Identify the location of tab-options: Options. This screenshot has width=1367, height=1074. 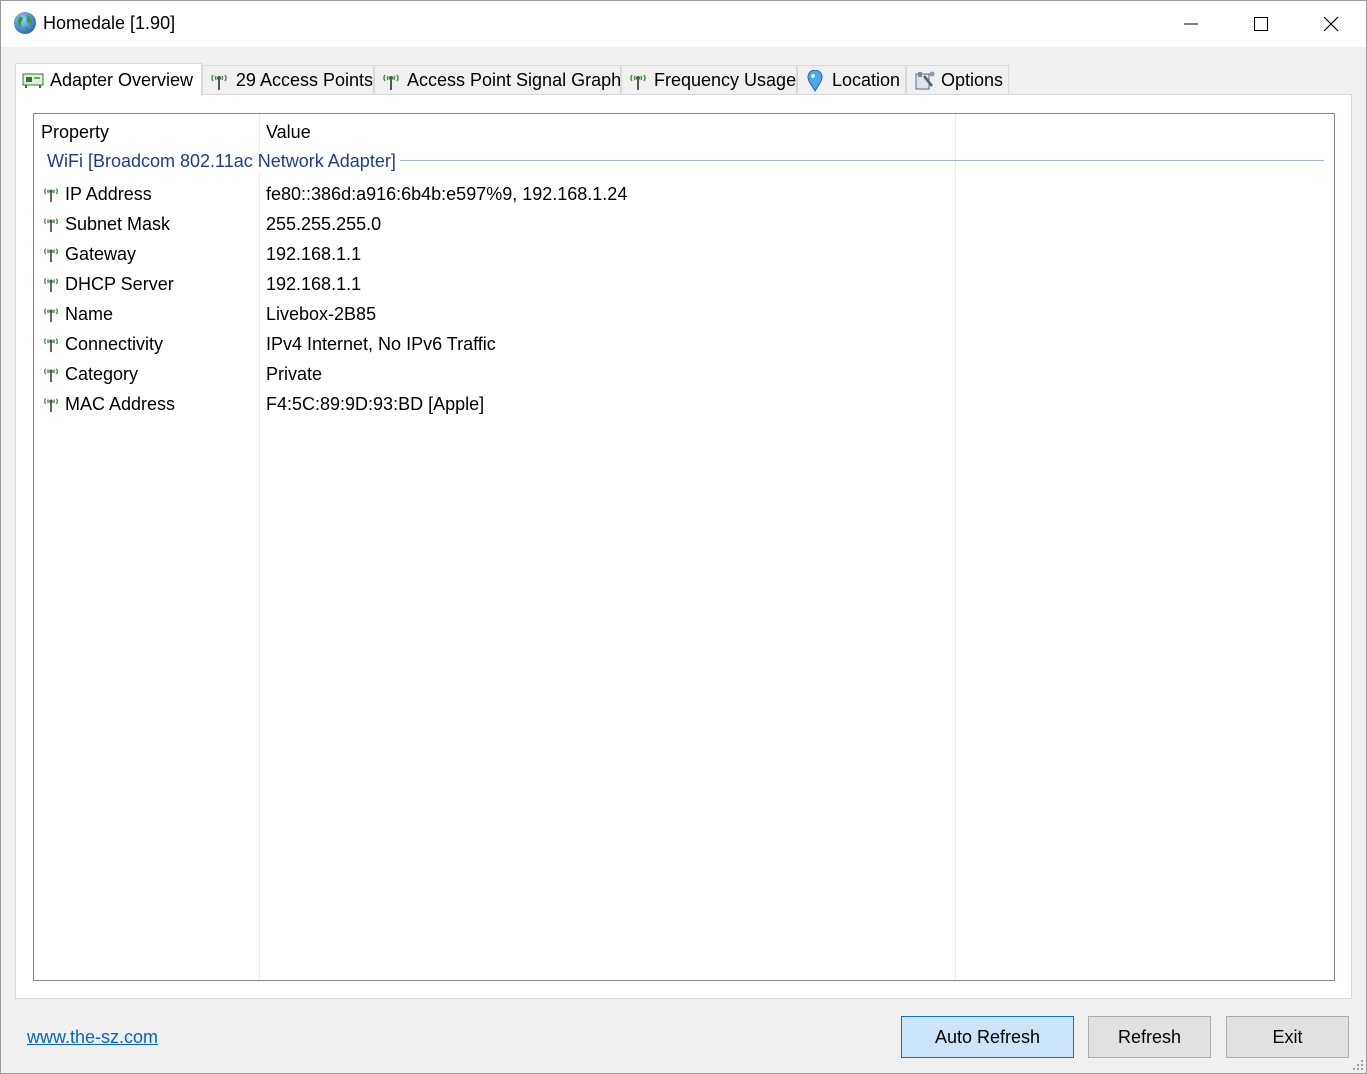
(957, 80).